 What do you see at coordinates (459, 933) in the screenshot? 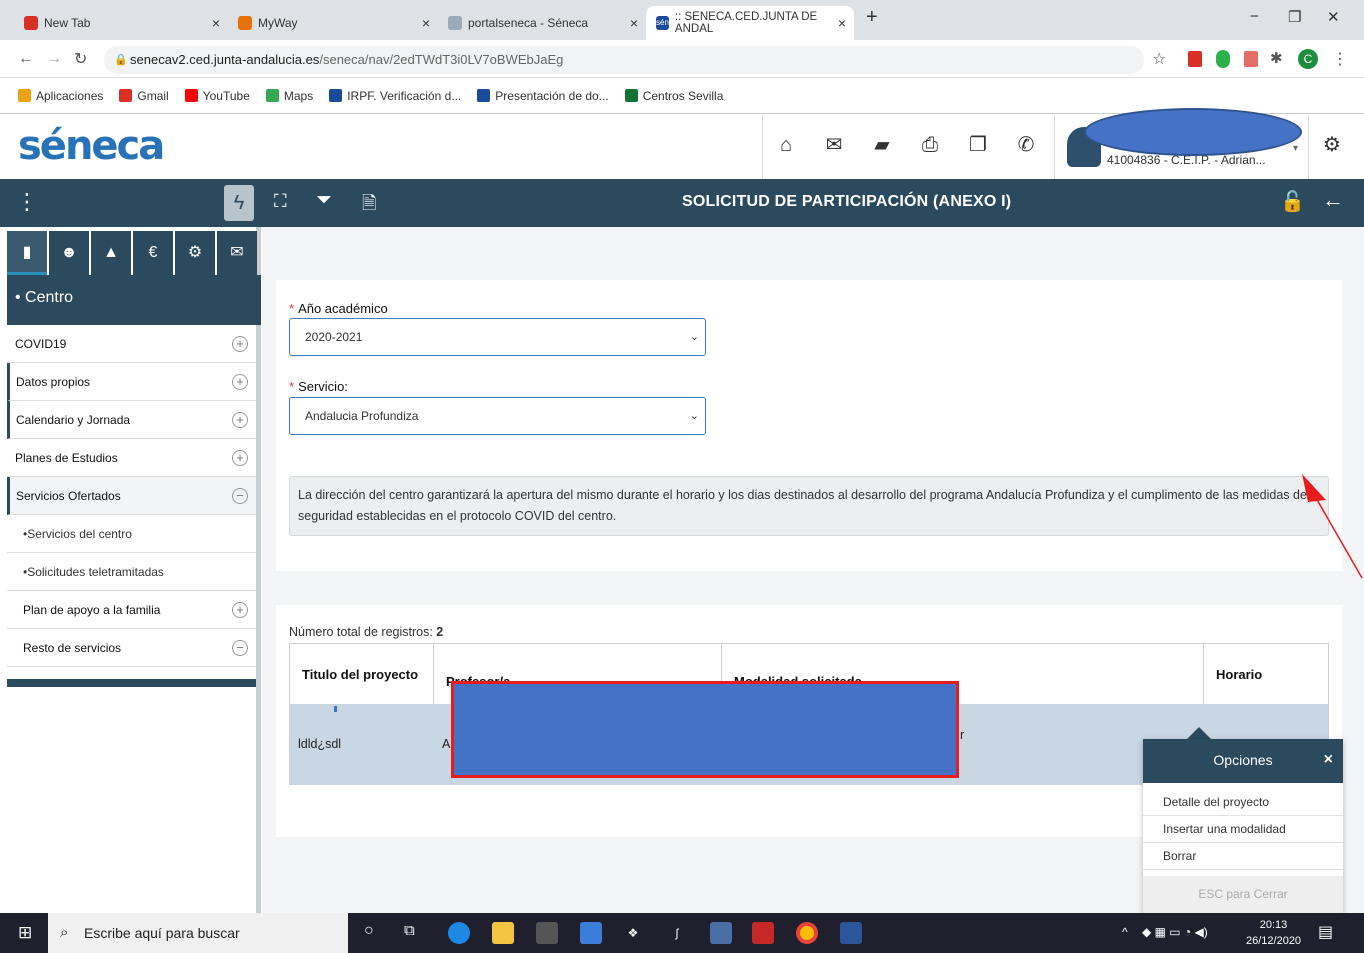
I see `edge-icon` at bounding box center [459, 933].